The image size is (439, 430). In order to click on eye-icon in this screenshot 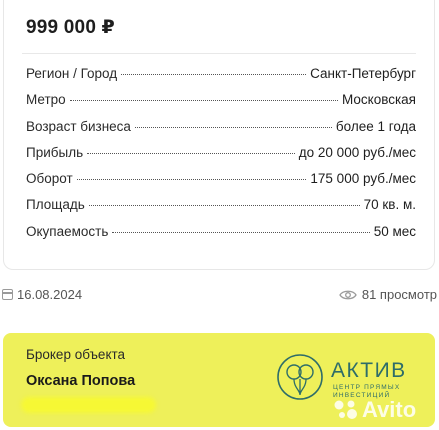, I will do `click(348, 294)`.